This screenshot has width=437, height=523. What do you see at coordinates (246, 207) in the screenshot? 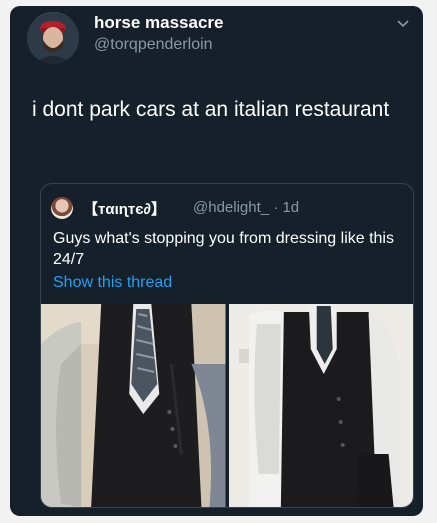
I see `quoted-author-handle-time: @hdelight_ · 1d` at bounding box center [246, 207].